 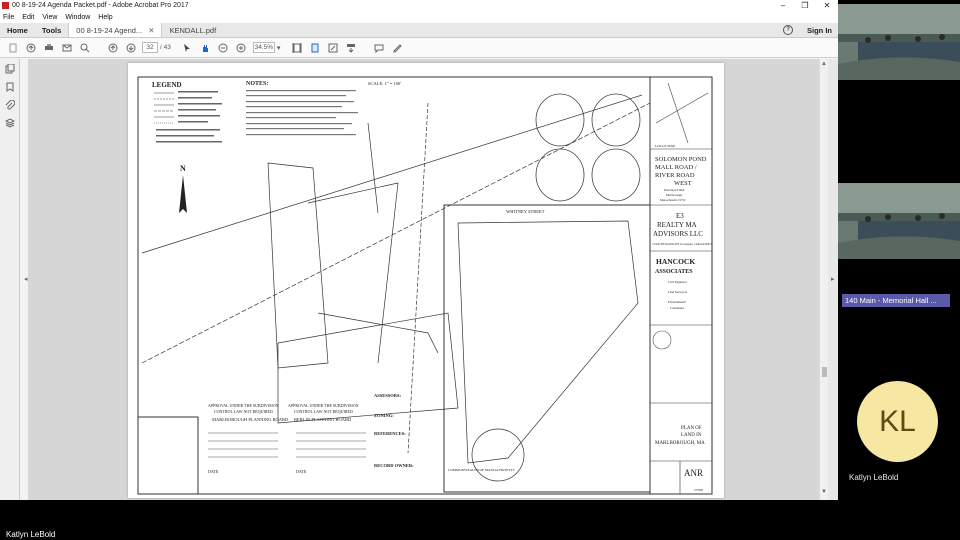 I want to click on bookmarks-icon, so click(x=10, y=87).